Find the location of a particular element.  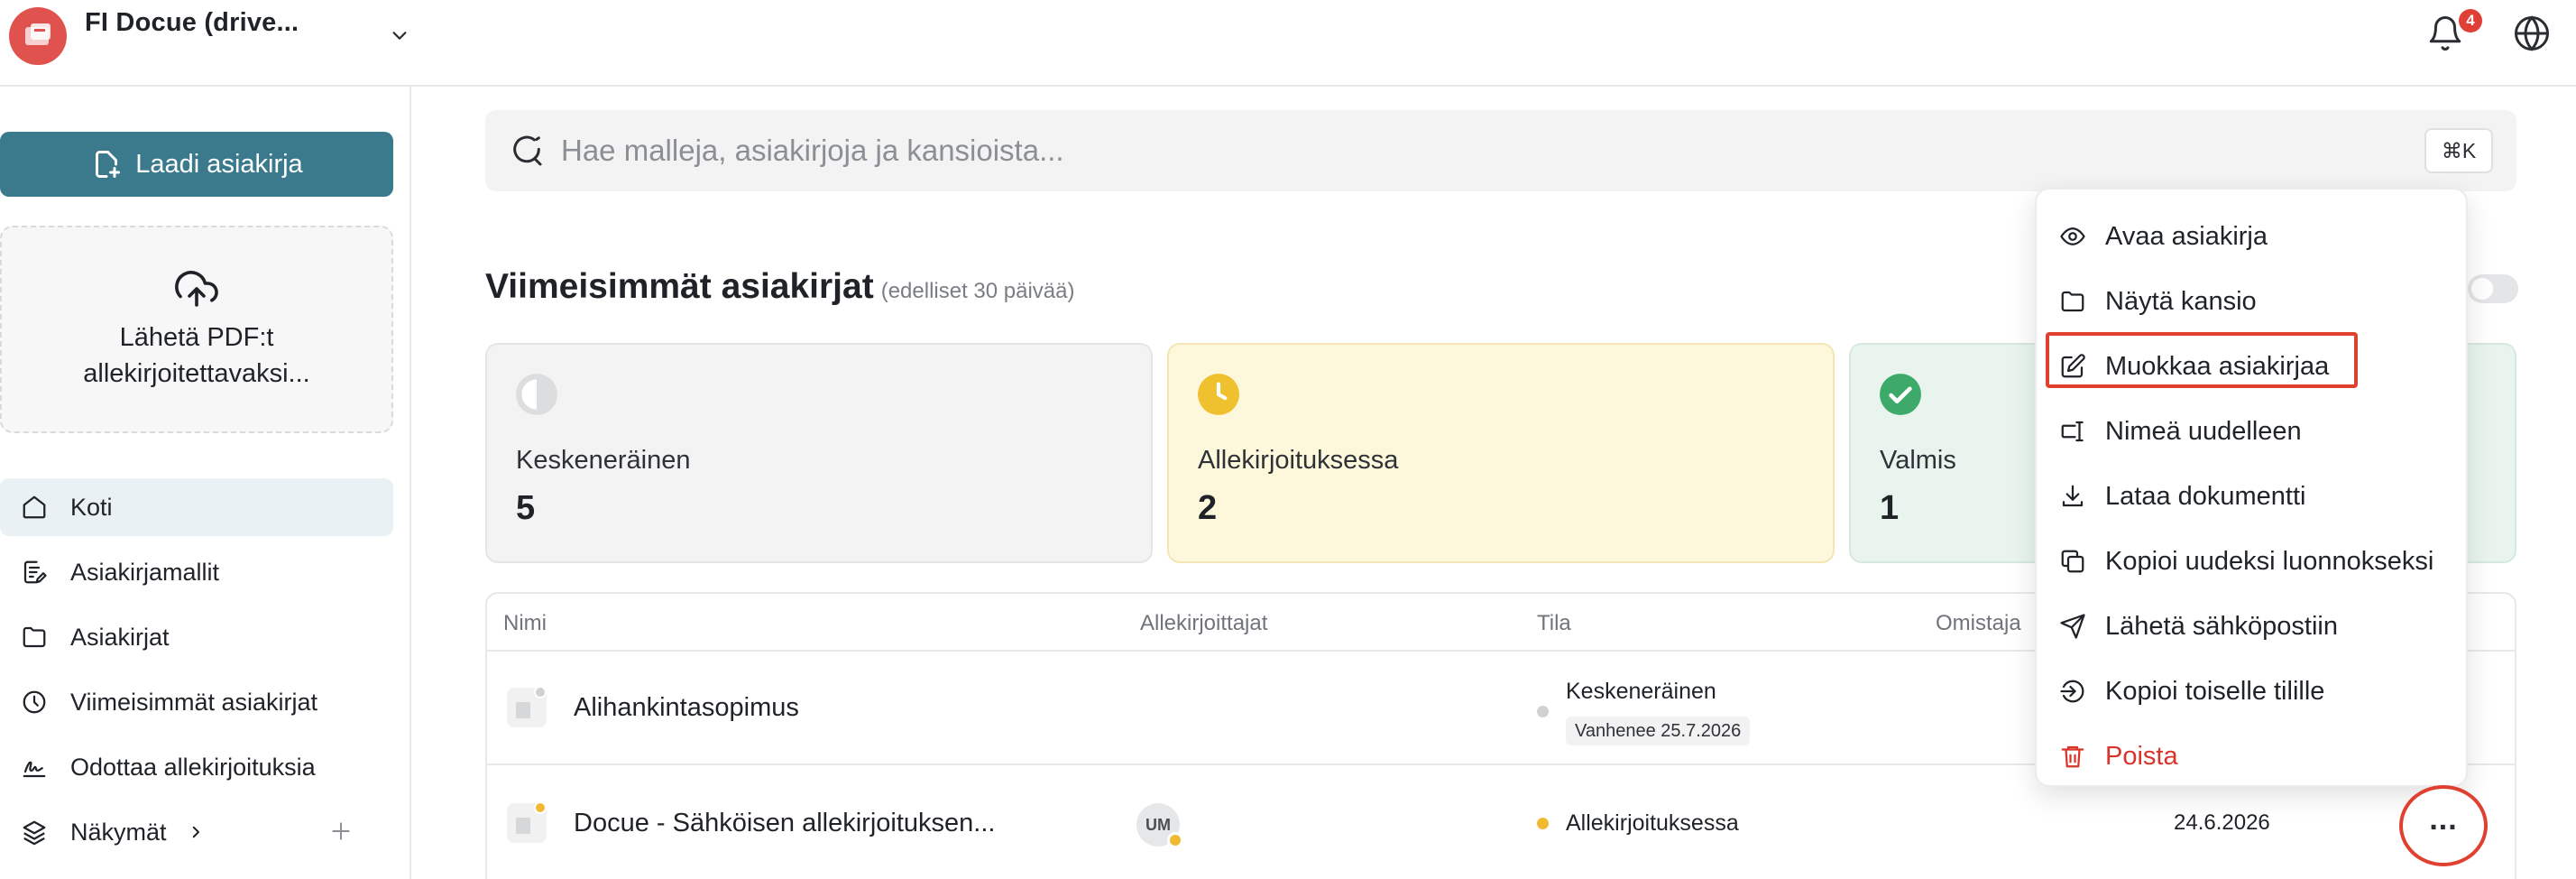

sidebar-item-label: Koti is located at coordinates (91, 507).